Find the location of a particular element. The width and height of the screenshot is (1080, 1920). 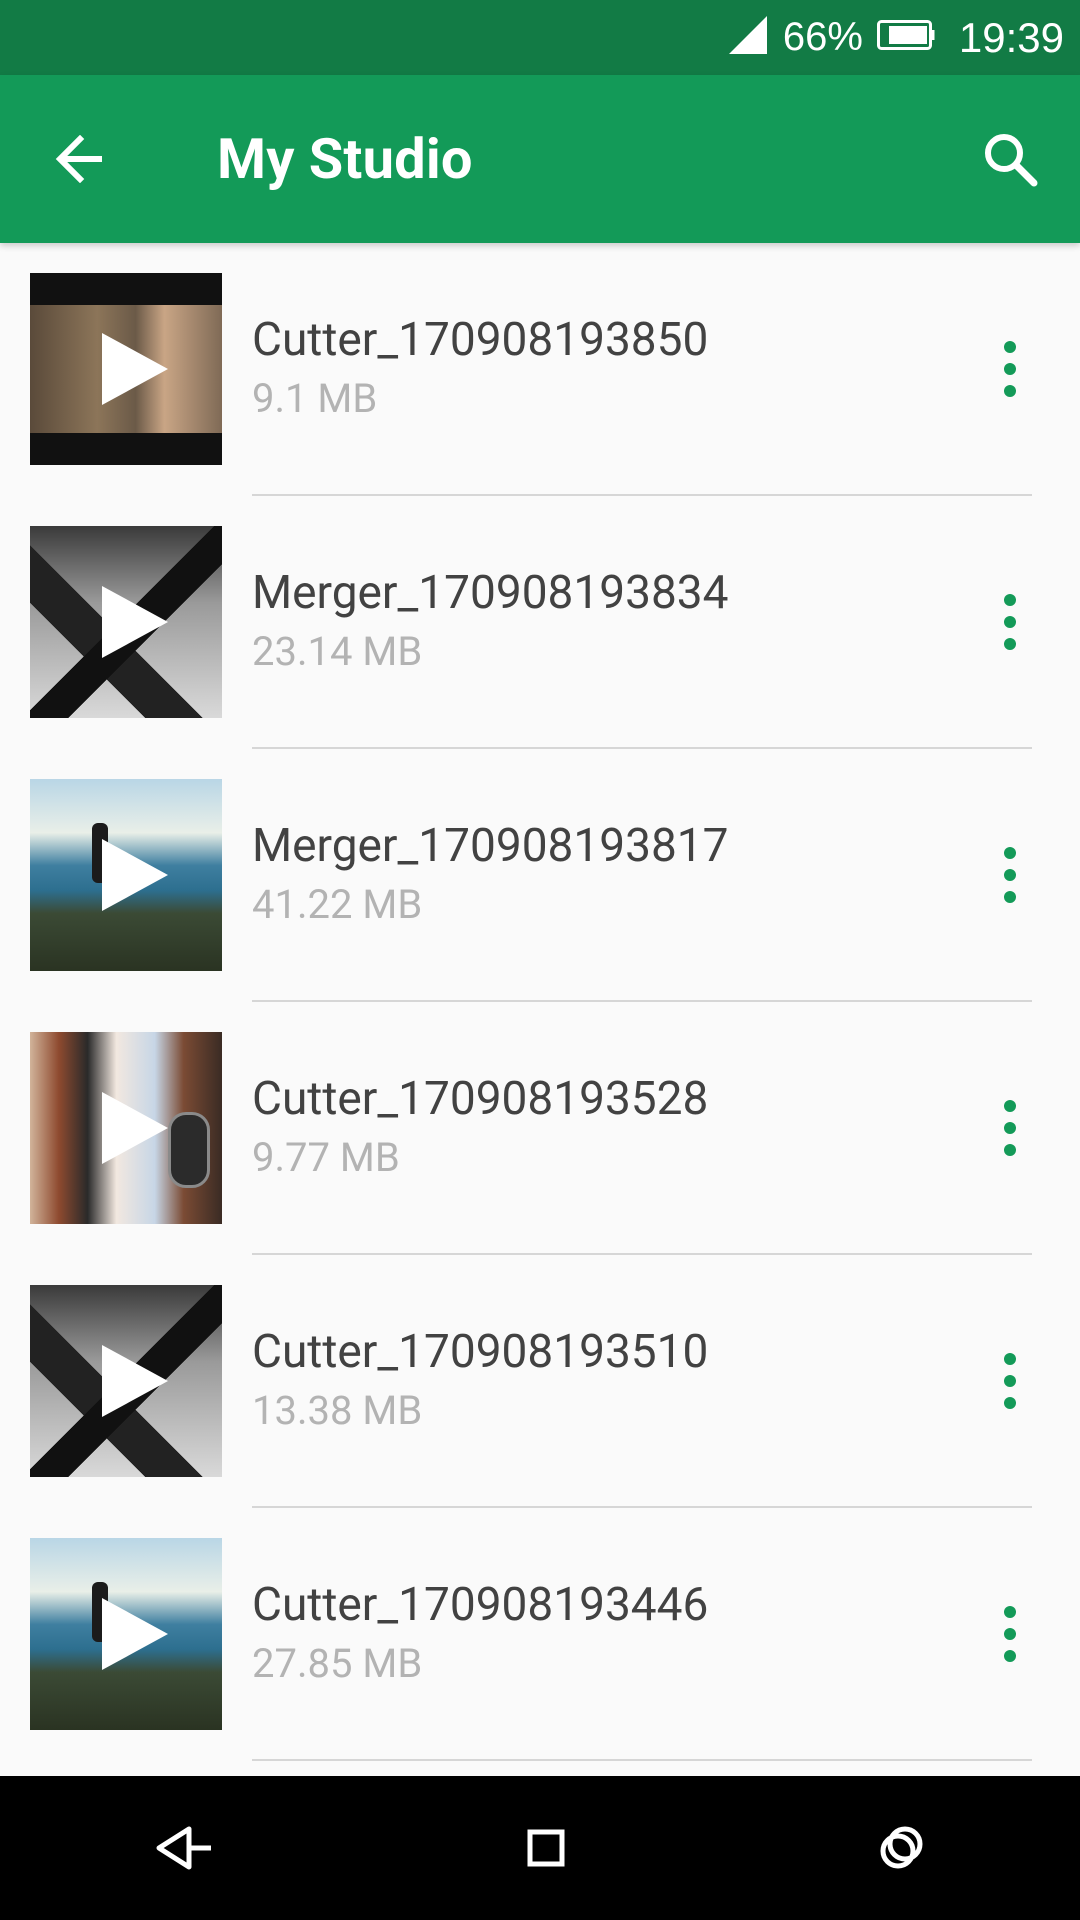

video-name: Cutter_170908193446 is located at coordinates (480, 1605).